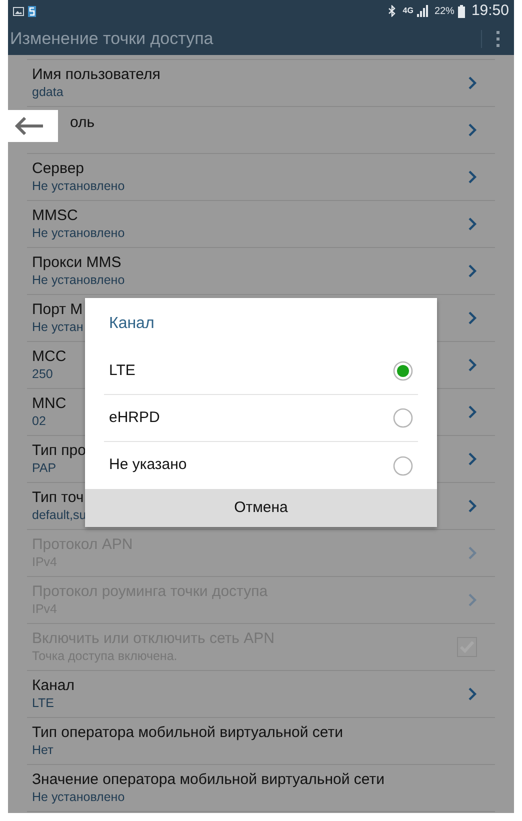 Image resolution: width=522 pixels, height=821 pixels. I want to click on cancel-button: Отмена, so click(261, 508).